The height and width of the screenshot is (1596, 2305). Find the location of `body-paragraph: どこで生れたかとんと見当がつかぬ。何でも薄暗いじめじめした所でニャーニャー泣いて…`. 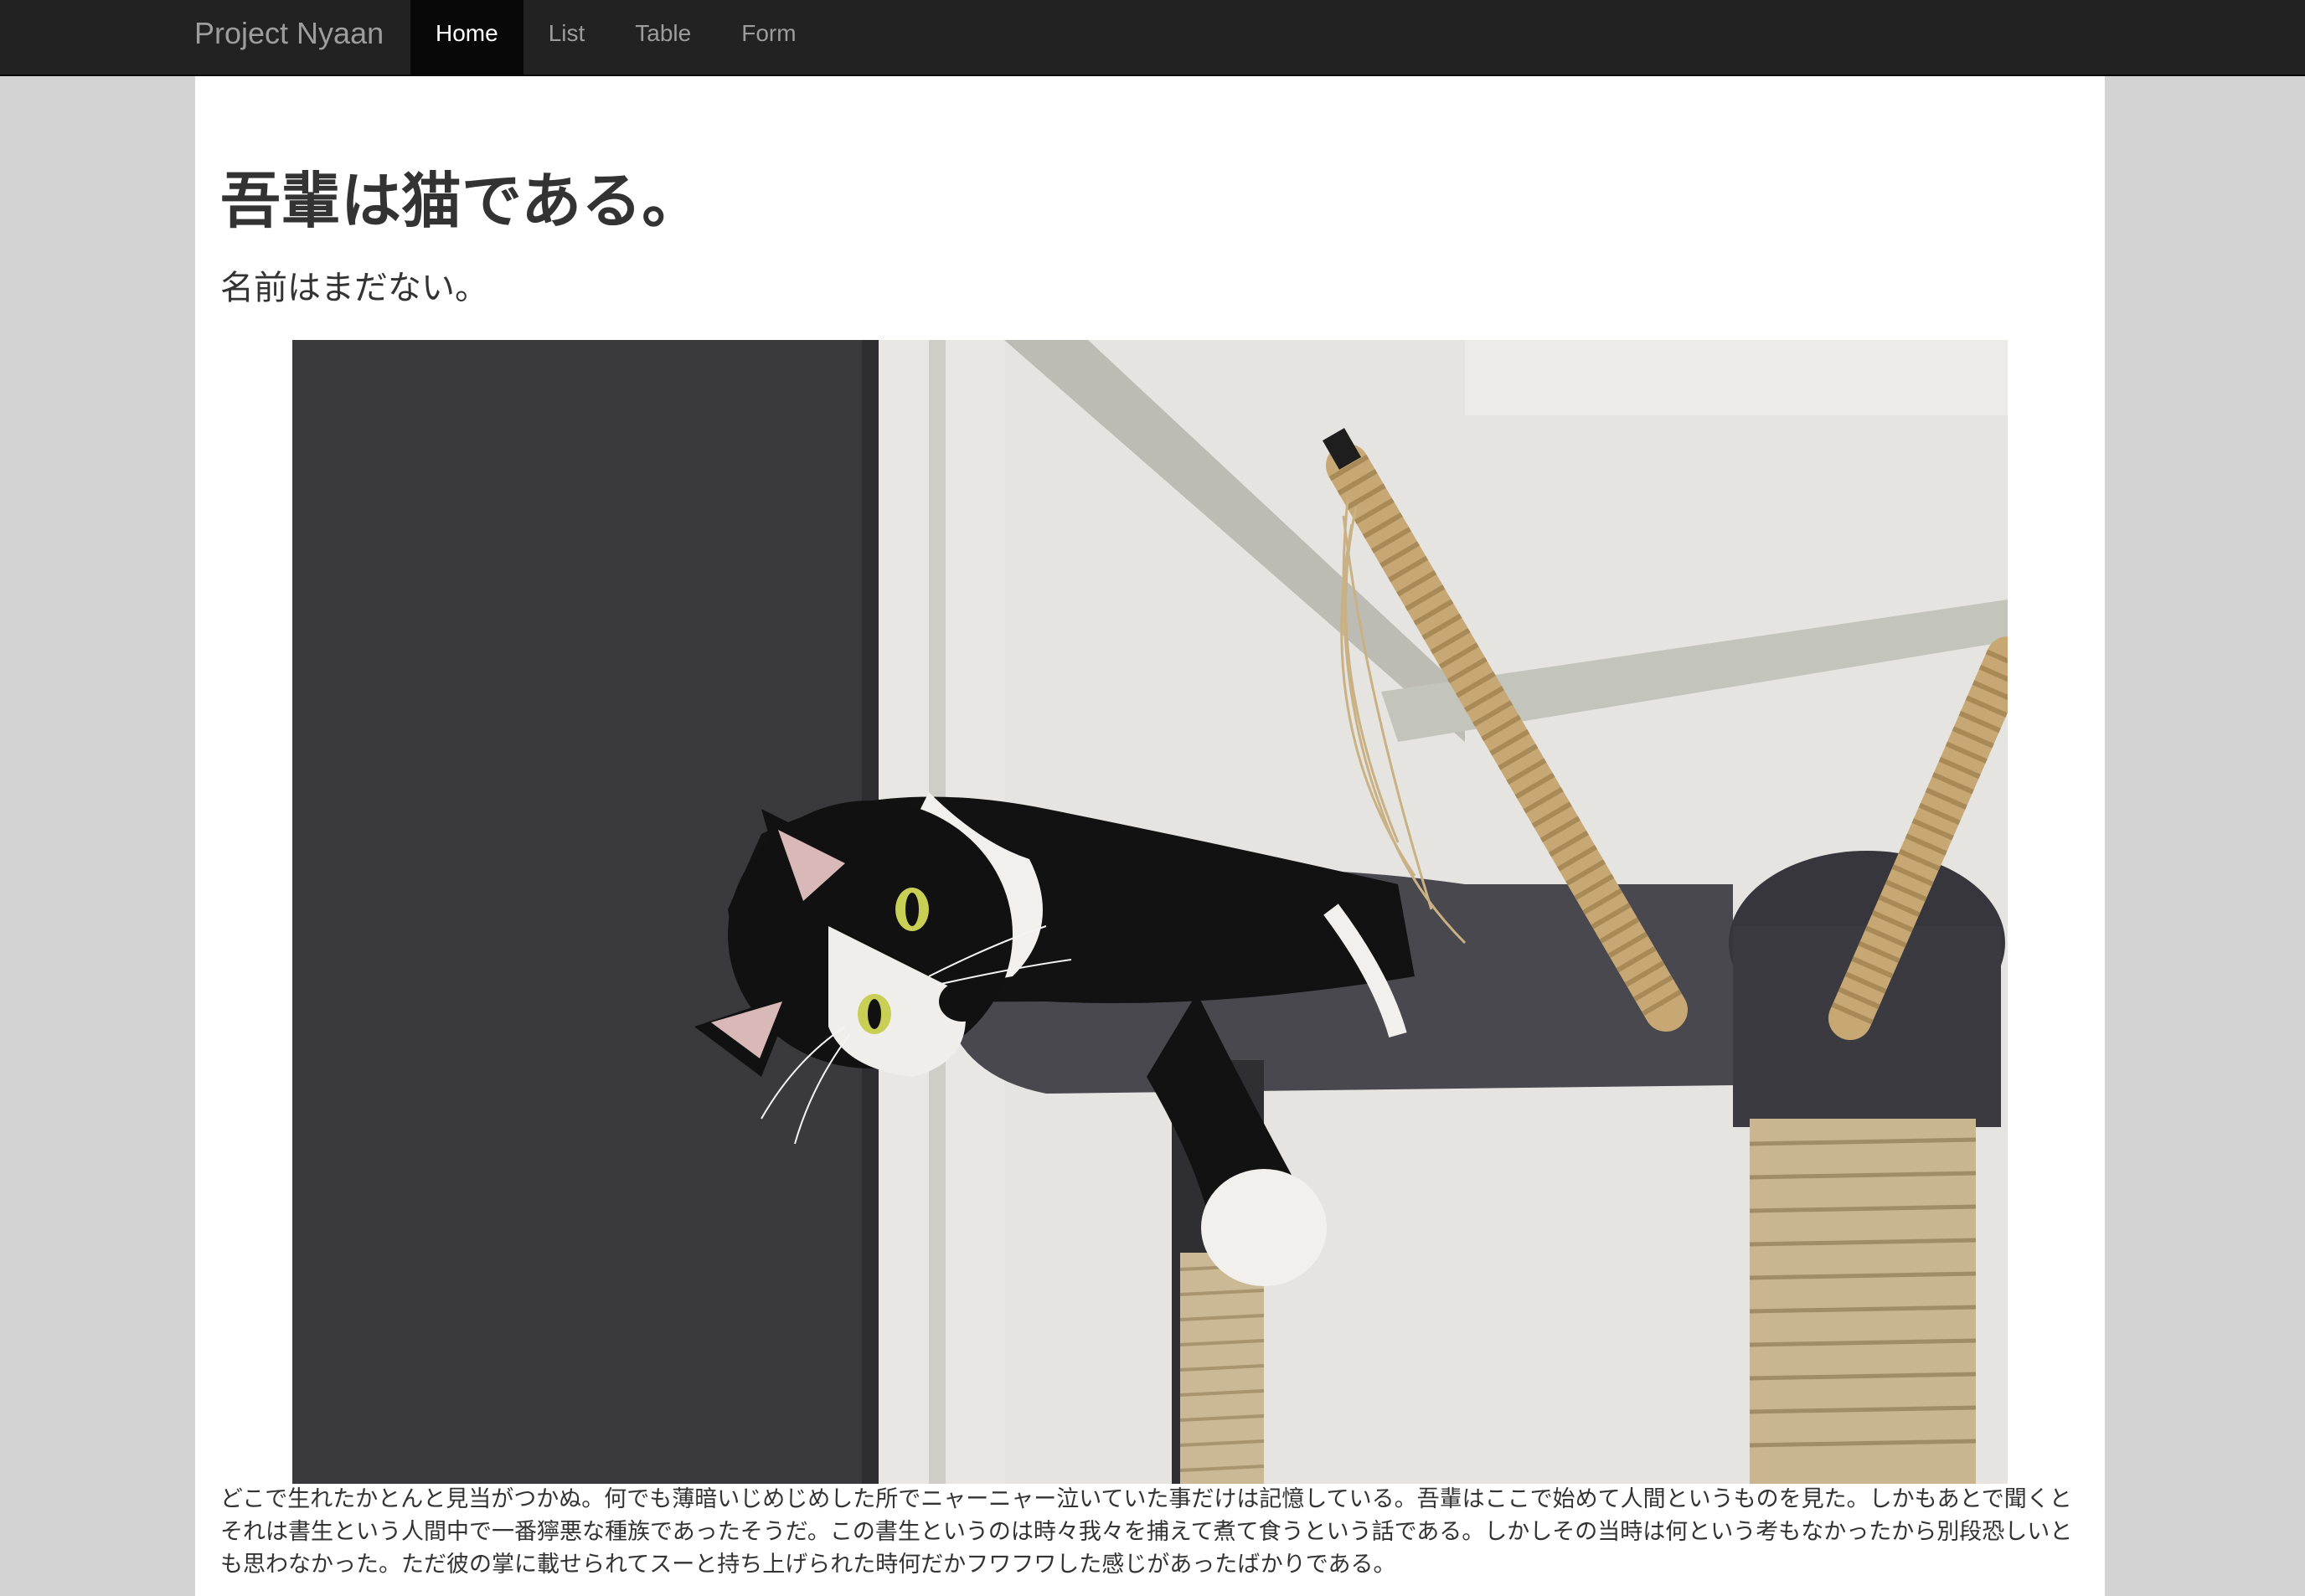

body-paragraph: どこで生れたかとんと見当がつかぬ。何でも薄暗いじめじめした所でニャーニャー泣いて… is located at coordinates (1146, 1532).